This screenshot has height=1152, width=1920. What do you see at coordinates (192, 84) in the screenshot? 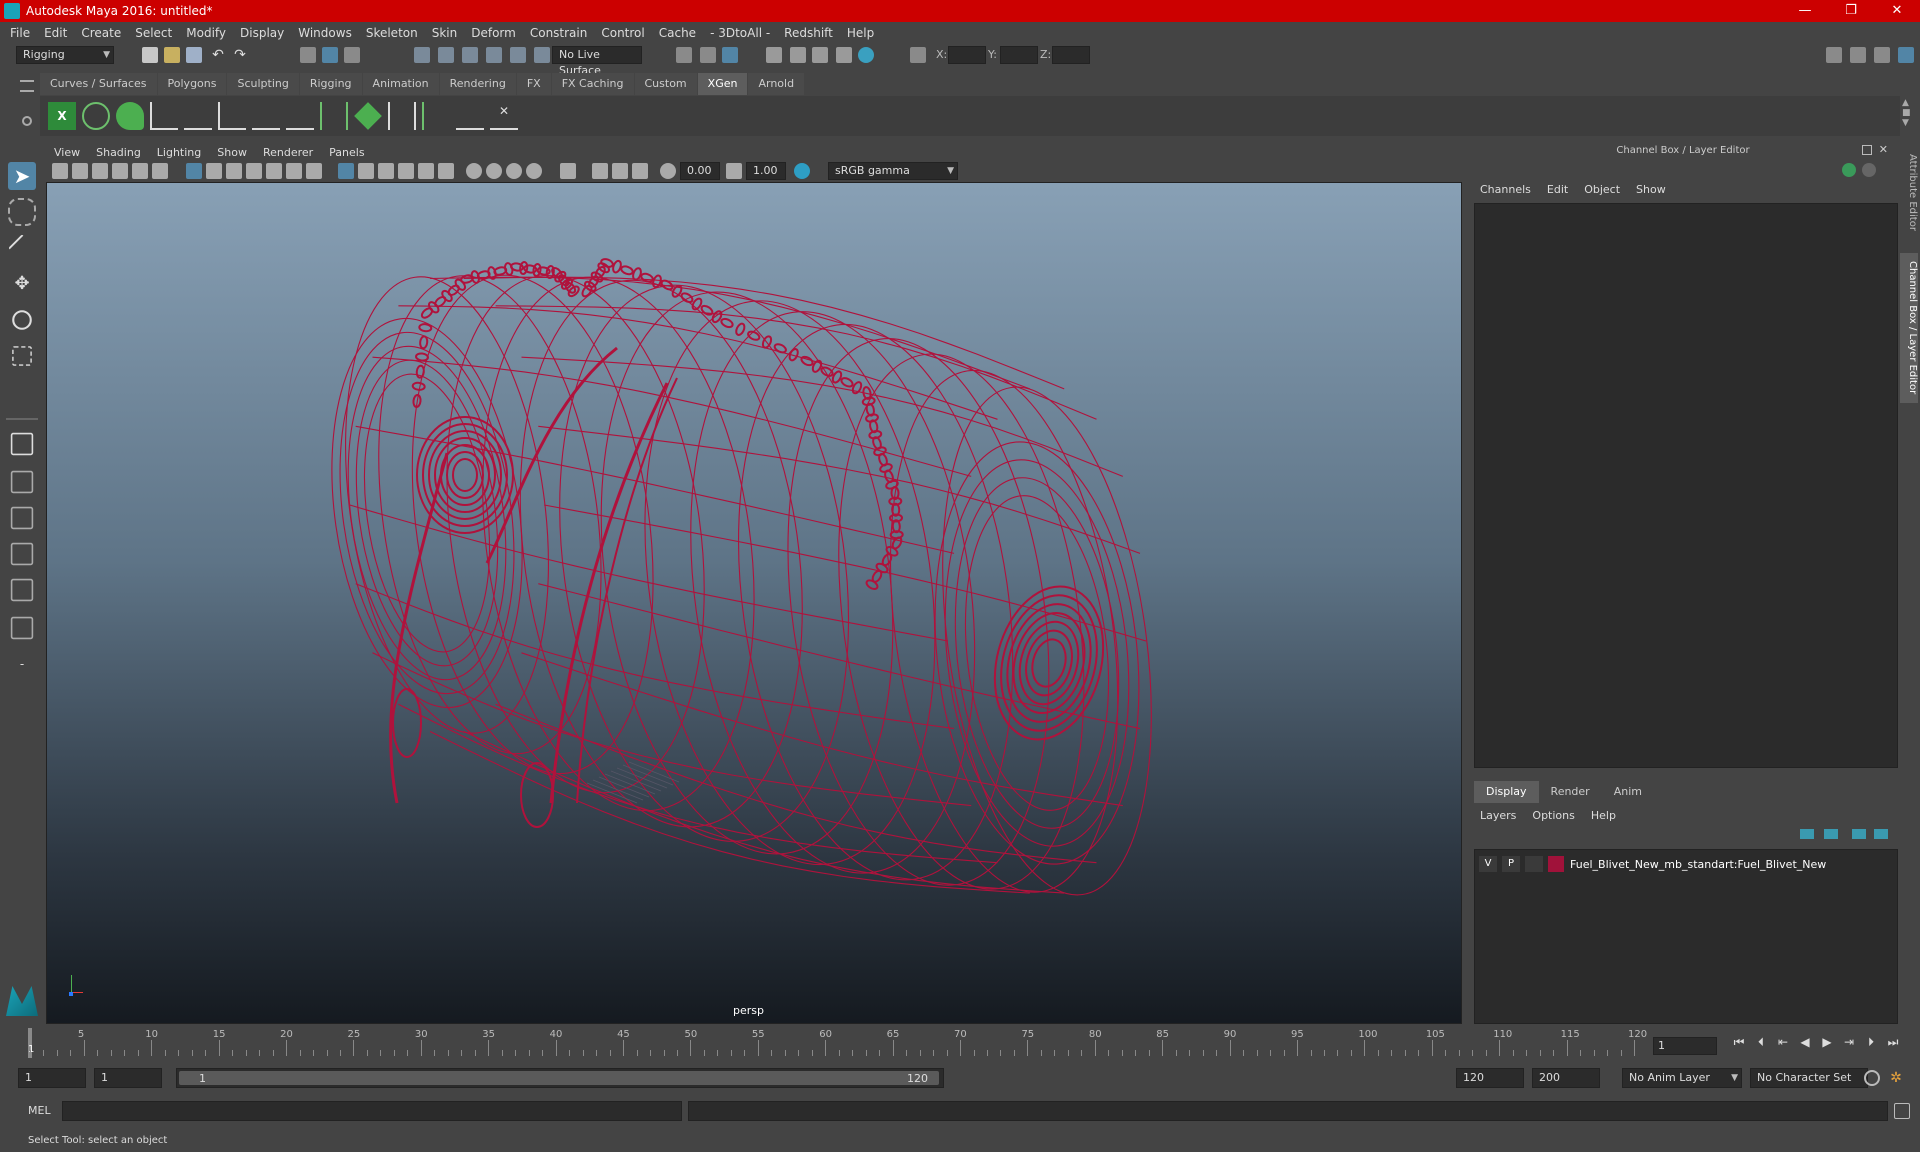
I see `shelf-tab-polygons: Polygons` at bounding box center [192, 84].